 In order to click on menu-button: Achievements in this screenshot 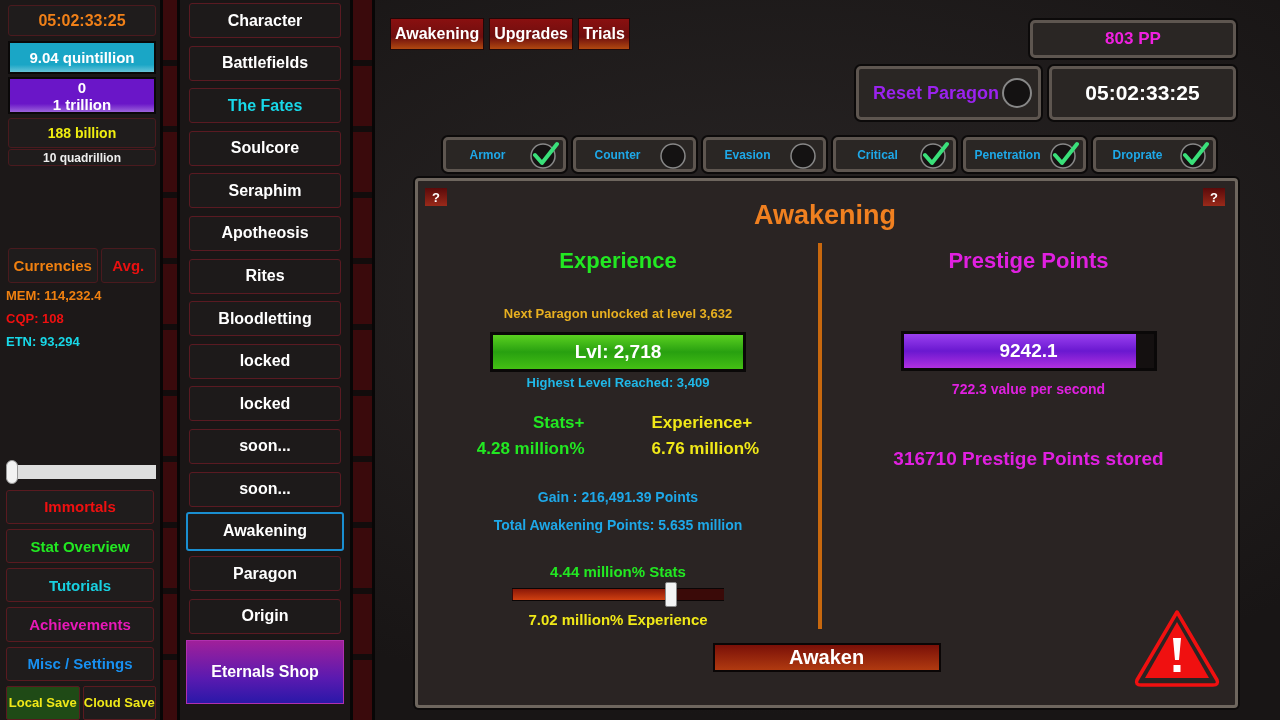, I will do `click(80, 624)`.